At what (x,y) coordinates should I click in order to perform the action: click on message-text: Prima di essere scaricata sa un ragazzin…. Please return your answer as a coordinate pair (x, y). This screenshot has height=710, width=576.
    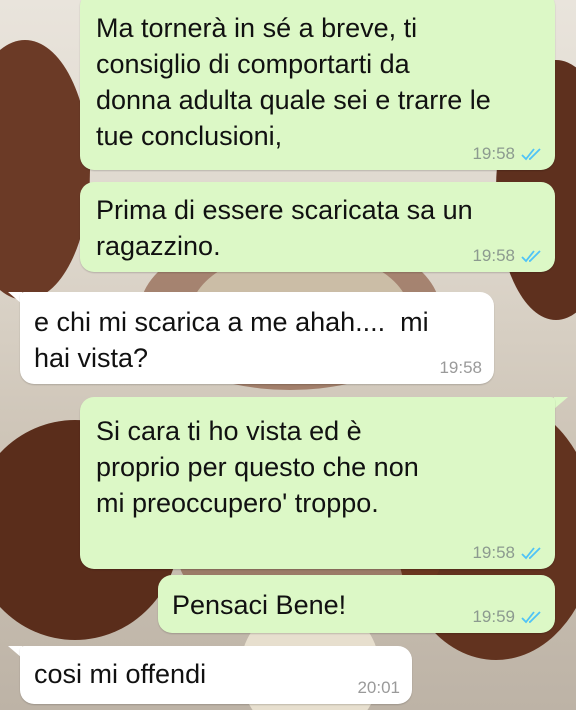
    Looking at the image, I should click on (284, 228).